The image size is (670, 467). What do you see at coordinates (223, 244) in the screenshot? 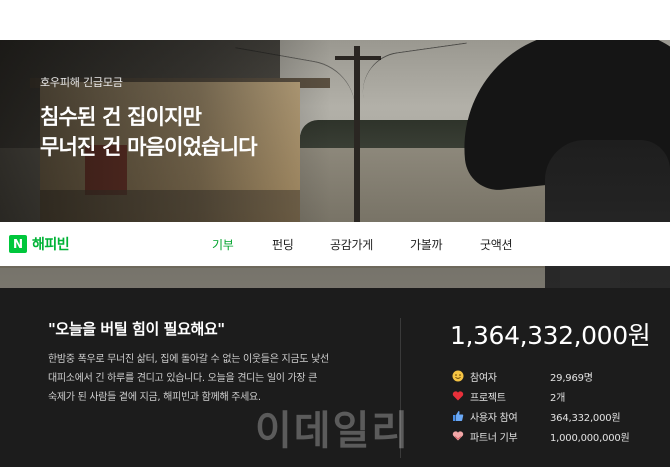
I see `nav-item-donate: 기부` at bounding box center [223, 244].